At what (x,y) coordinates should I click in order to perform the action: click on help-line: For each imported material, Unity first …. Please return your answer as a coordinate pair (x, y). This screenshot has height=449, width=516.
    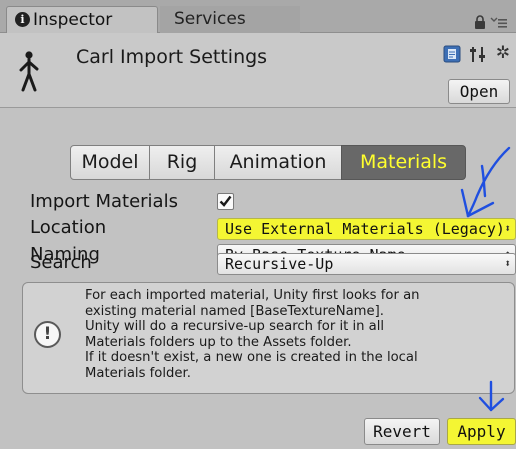
    Looking at the image, I should click on (252, 295).